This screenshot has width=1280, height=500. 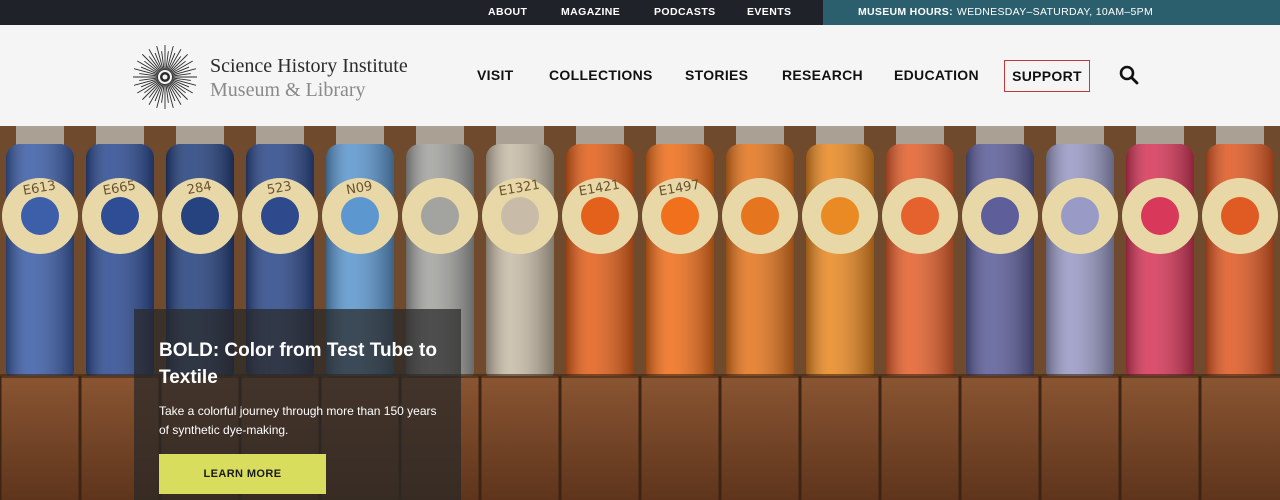 What do you see at coordinates (1047, 76) in the screenshot?
I see `support-button: SUPPORT` at bounding box center [1047, 76].